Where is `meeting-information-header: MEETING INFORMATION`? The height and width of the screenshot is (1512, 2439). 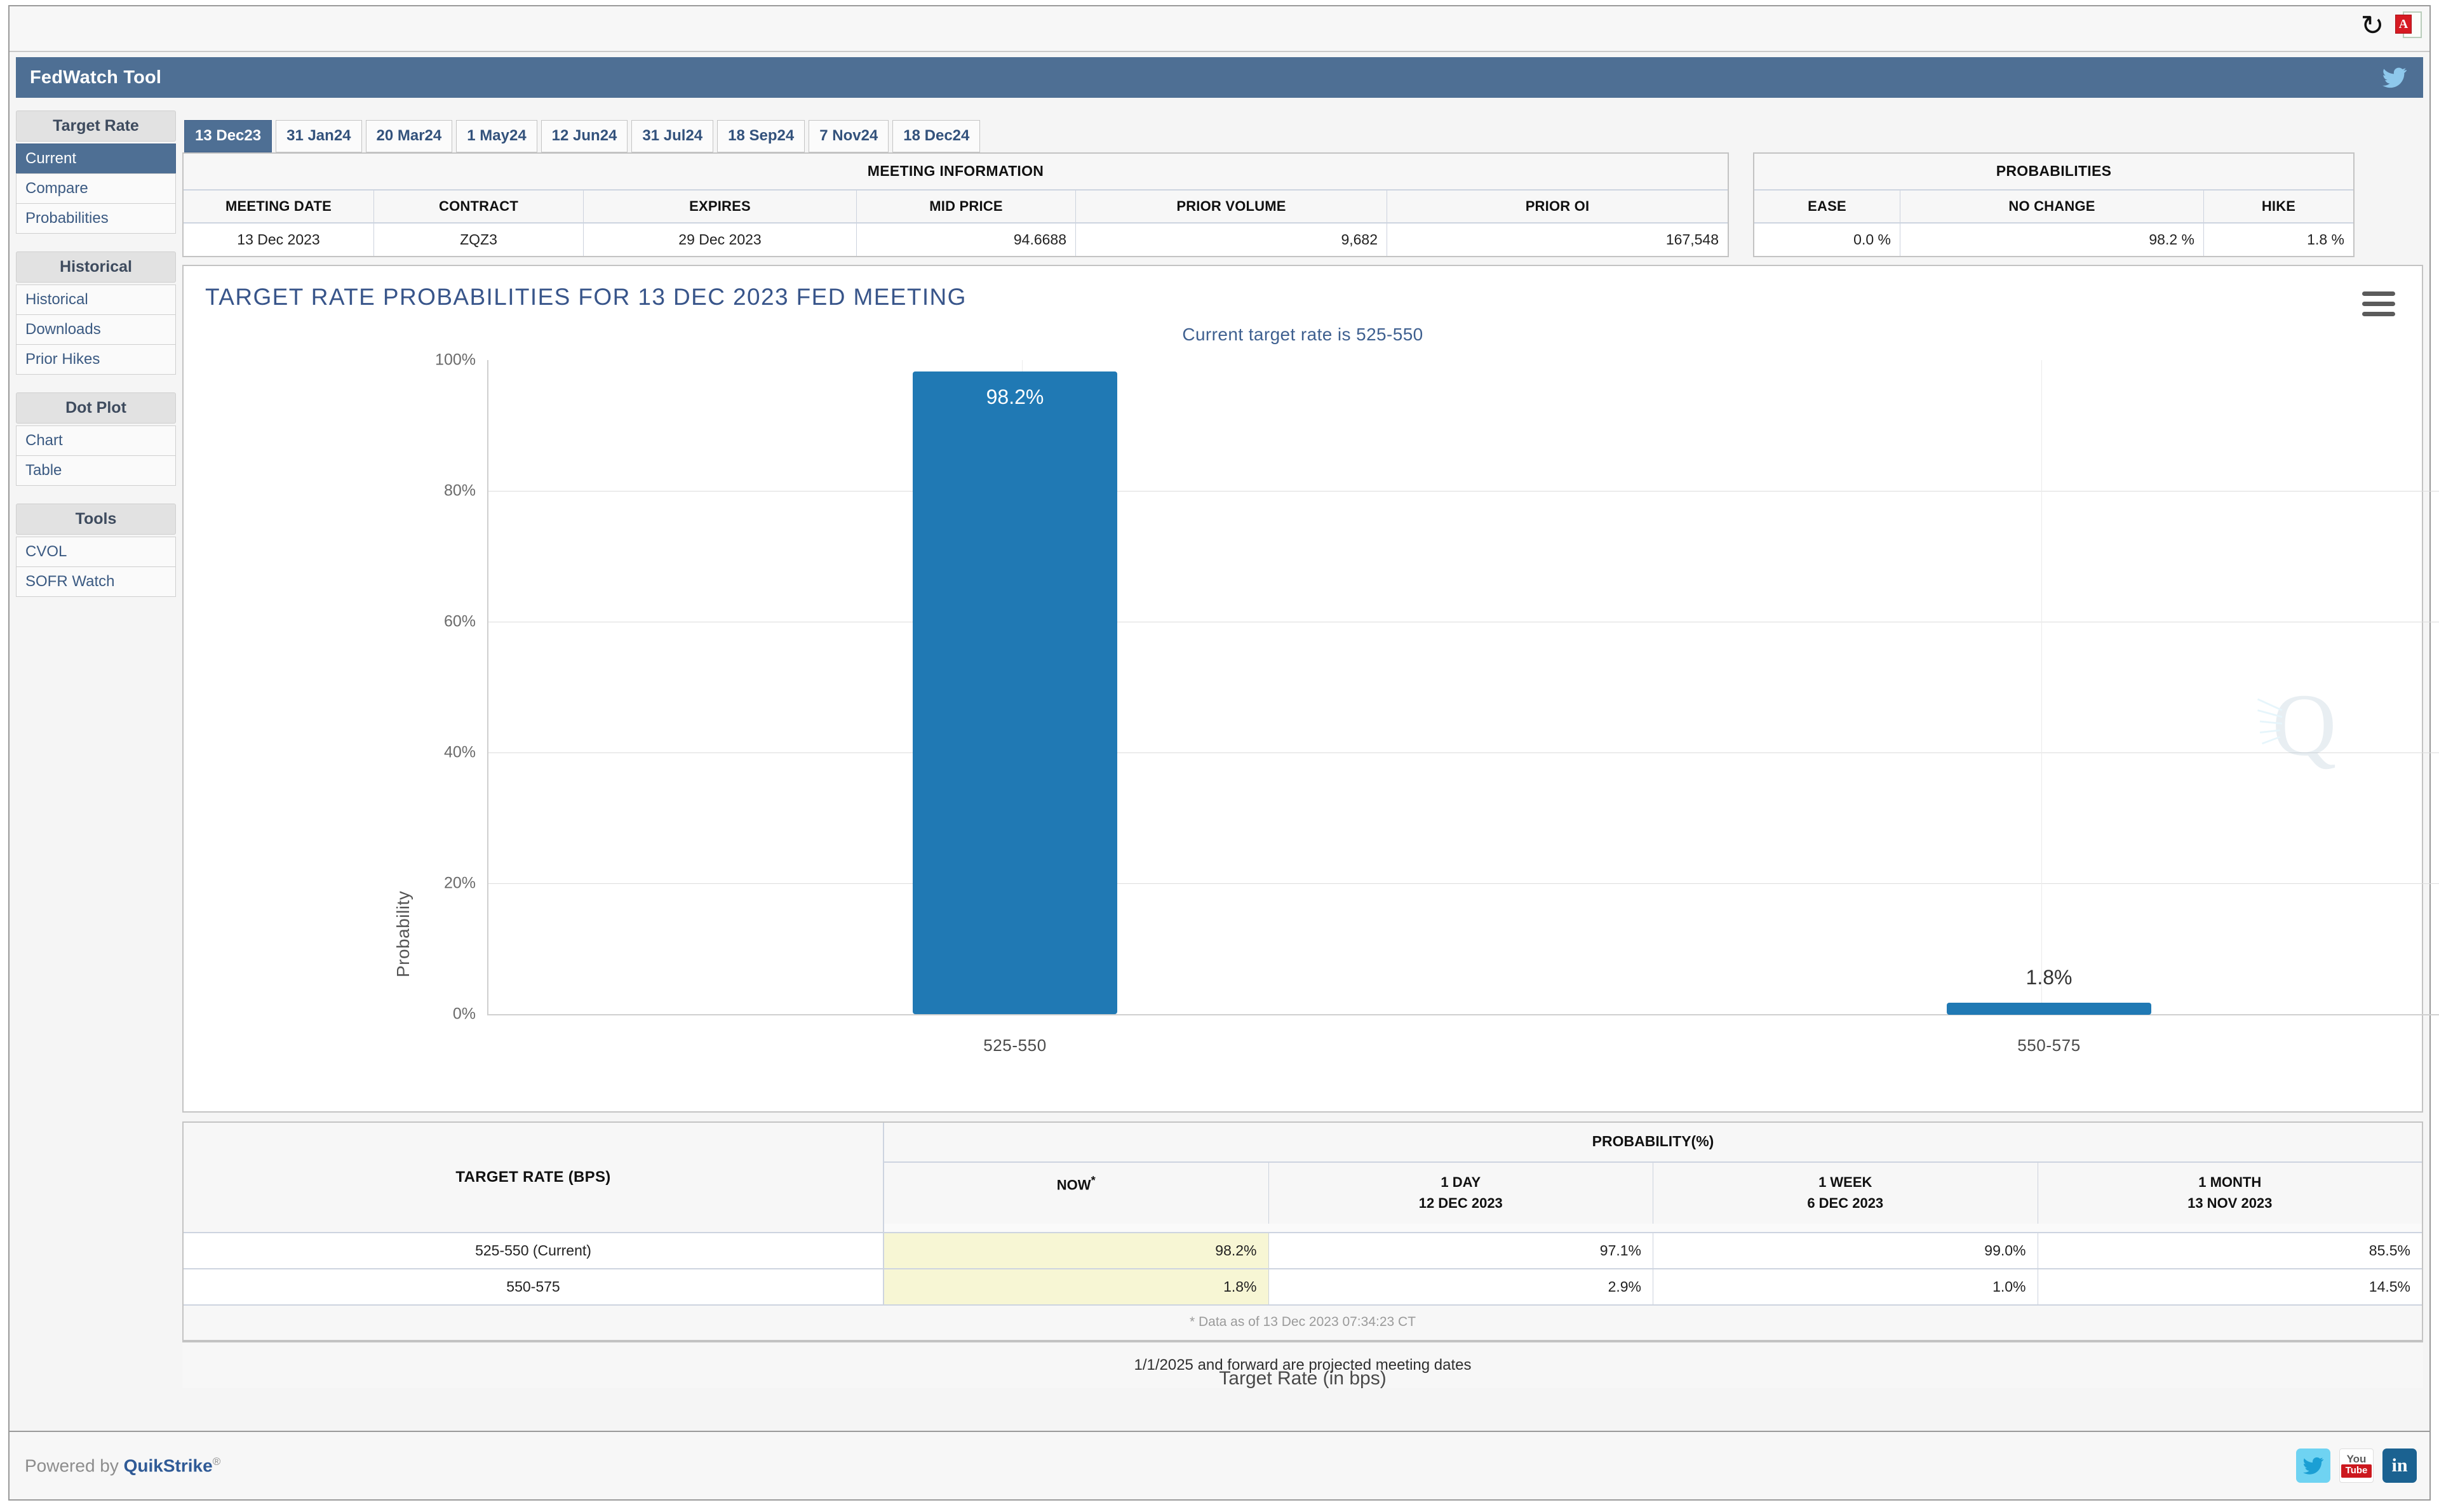 meeting-information-header: MEETING INFORMATION is located at coordinates (956, 172).